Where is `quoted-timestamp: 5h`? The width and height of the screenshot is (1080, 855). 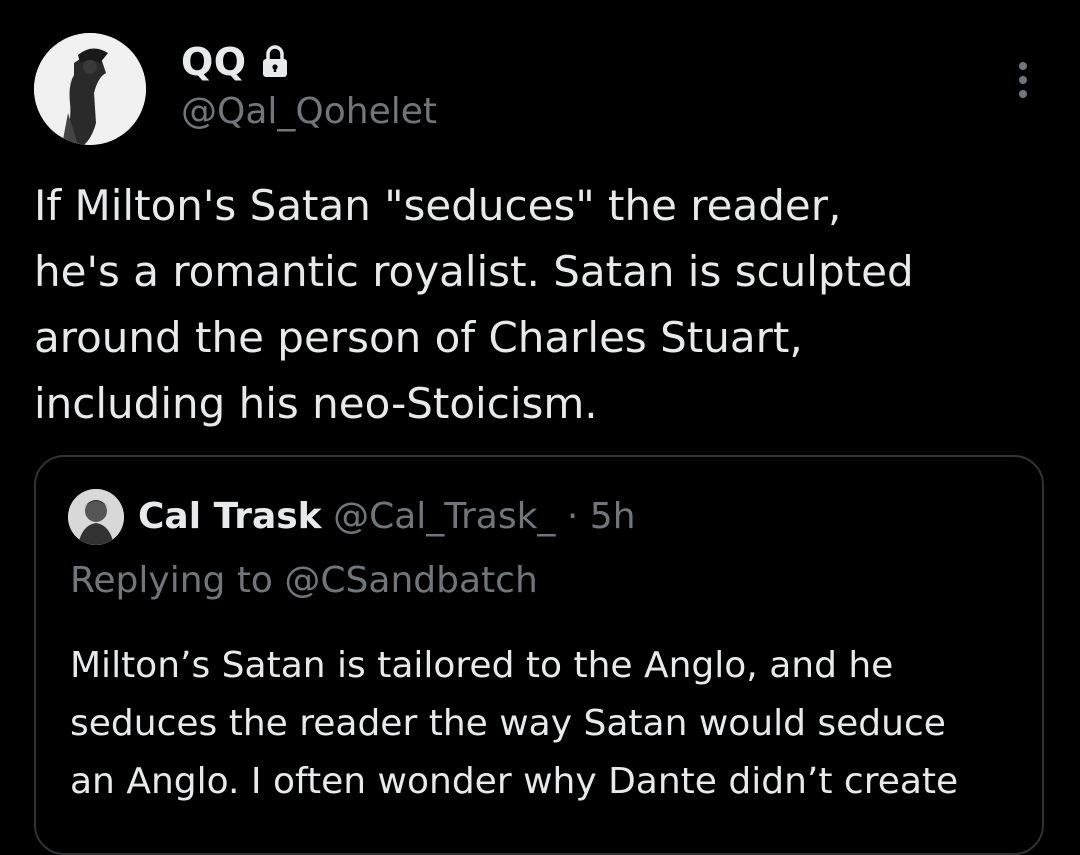 quoted-timestamp: 5h is located at coordinates (613, 516).